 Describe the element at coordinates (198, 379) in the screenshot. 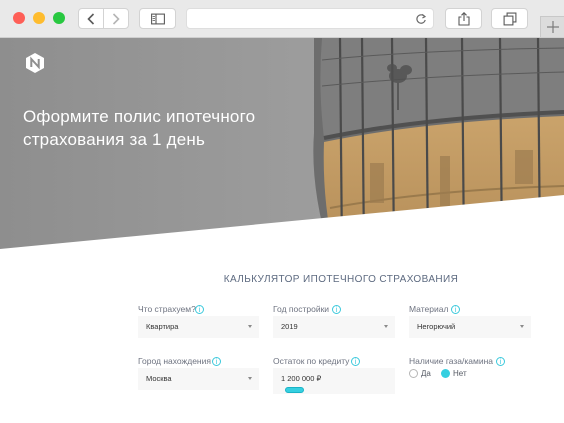

I see `city-select: Москва` at that location.